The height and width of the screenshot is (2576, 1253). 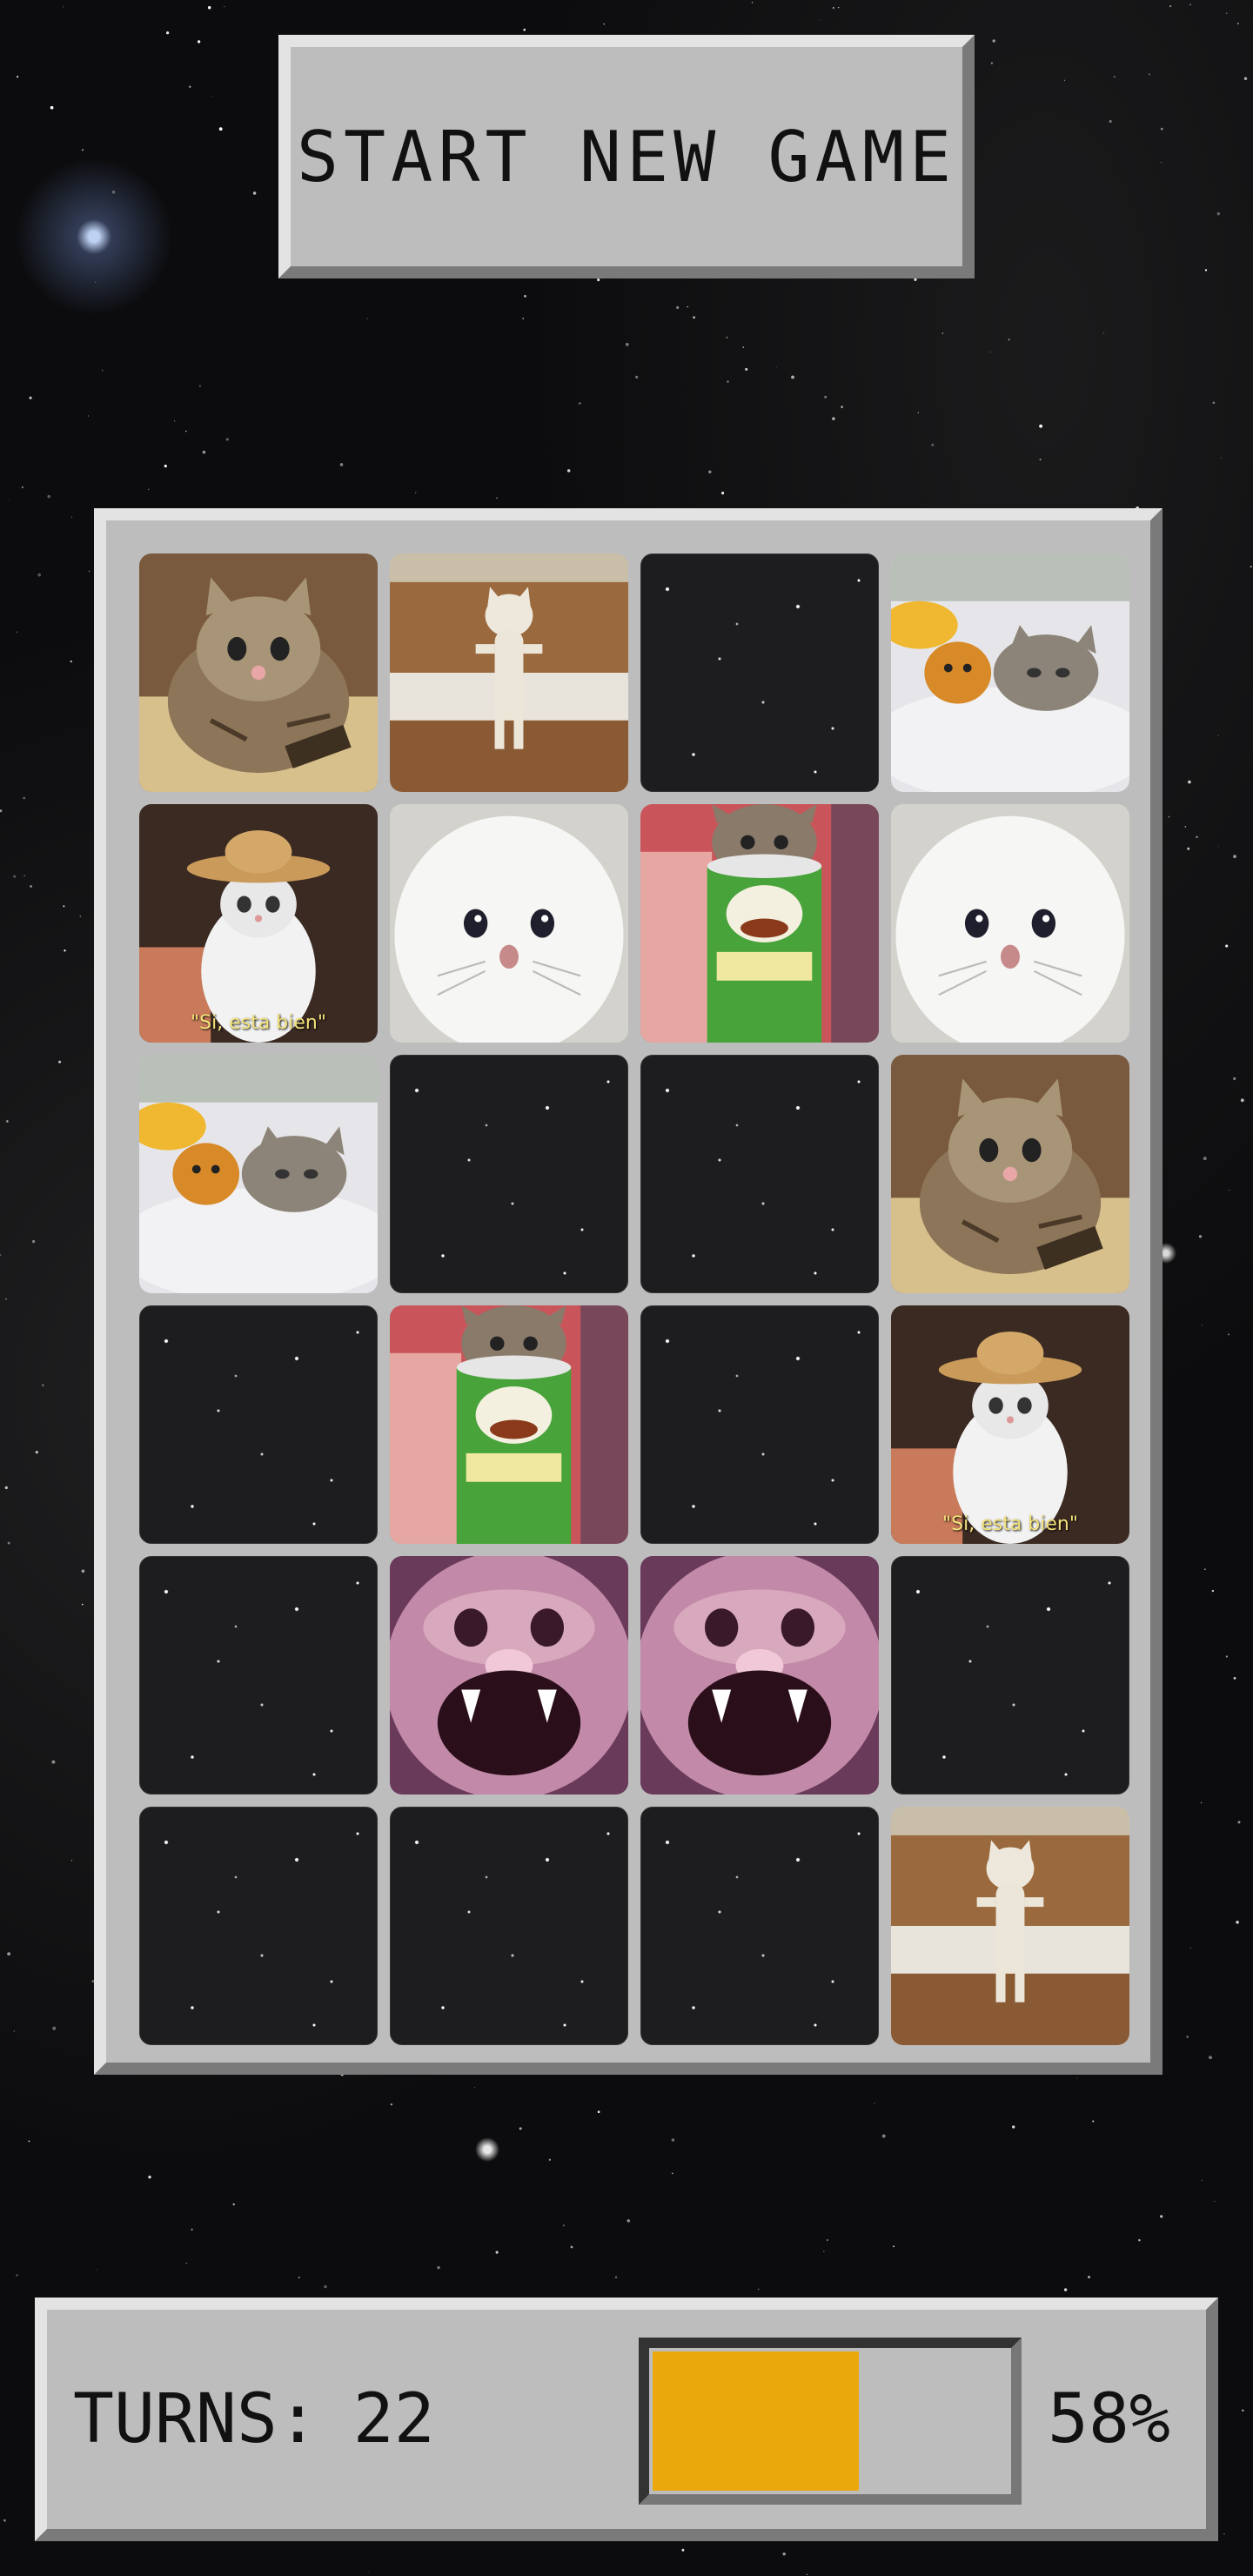 I want to click on turns-value: 22, so click(x=393, y=2419).